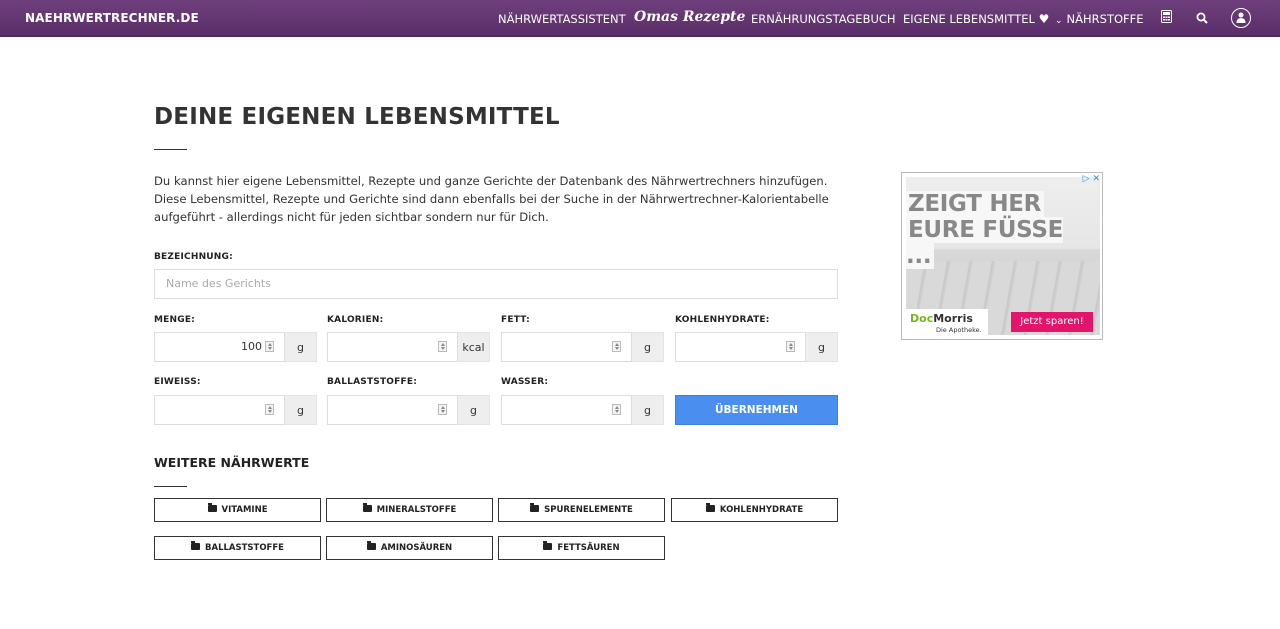 This screenshot has height=629, width=1280. I want to click on ad-brand: DocMorris, so click(941, 318).